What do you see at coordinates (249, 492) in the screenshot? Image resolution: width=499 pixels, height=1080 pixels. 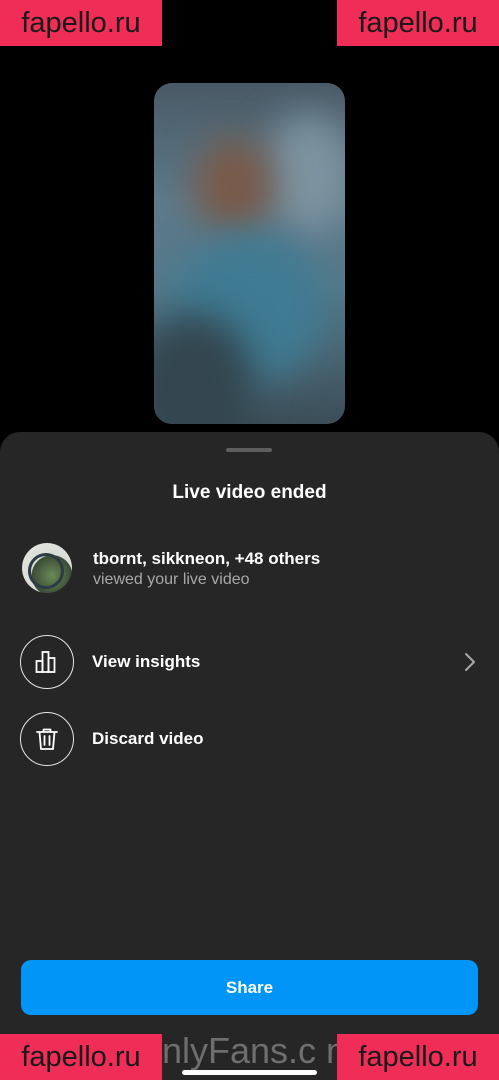 I see `sheet-title: Live video ended` at bounding box center [249, 492].